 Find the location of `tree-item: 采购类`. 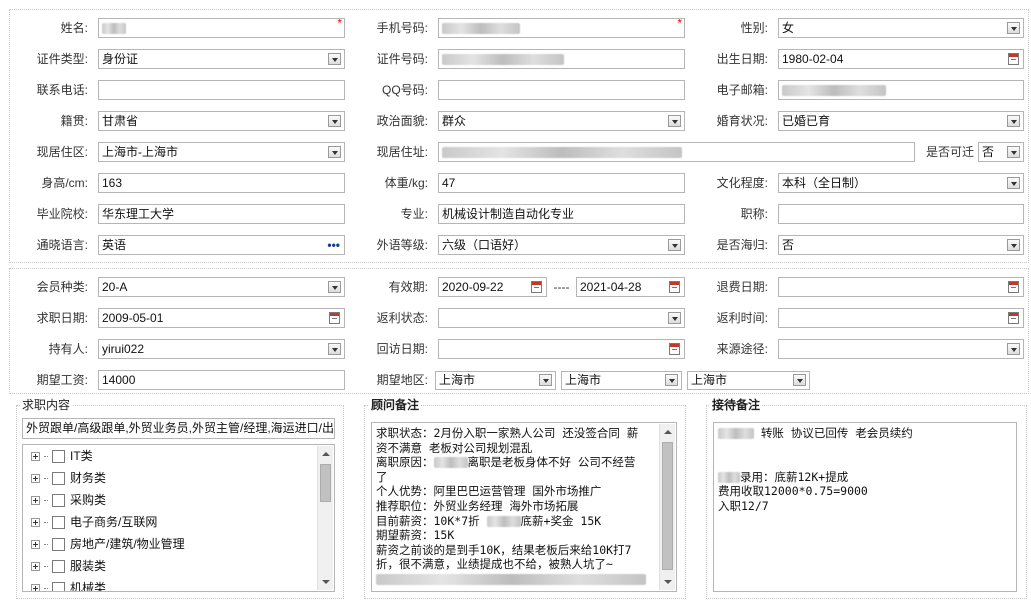

tree-item: 采购类 is located at coordinates (68, 500).